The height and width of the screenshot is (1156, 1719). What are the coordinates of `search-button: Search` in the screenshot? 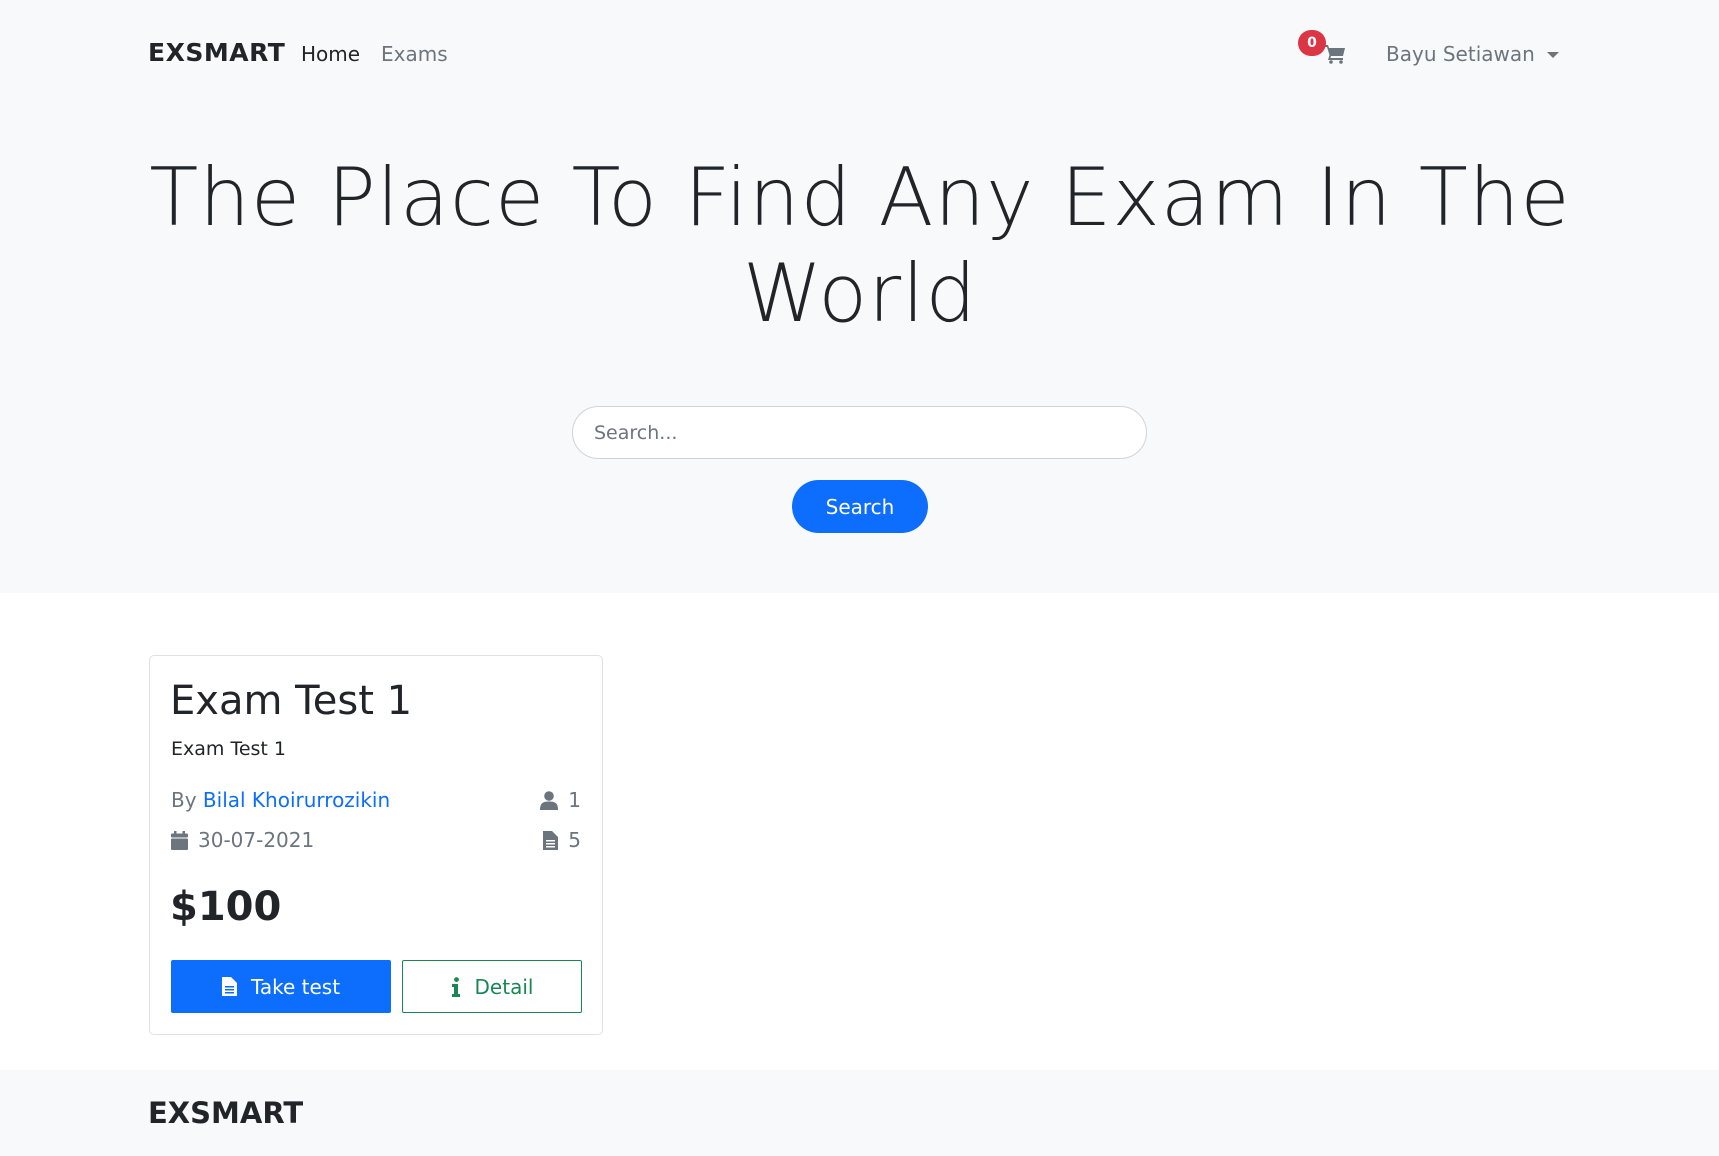 It's located at (860, 506).